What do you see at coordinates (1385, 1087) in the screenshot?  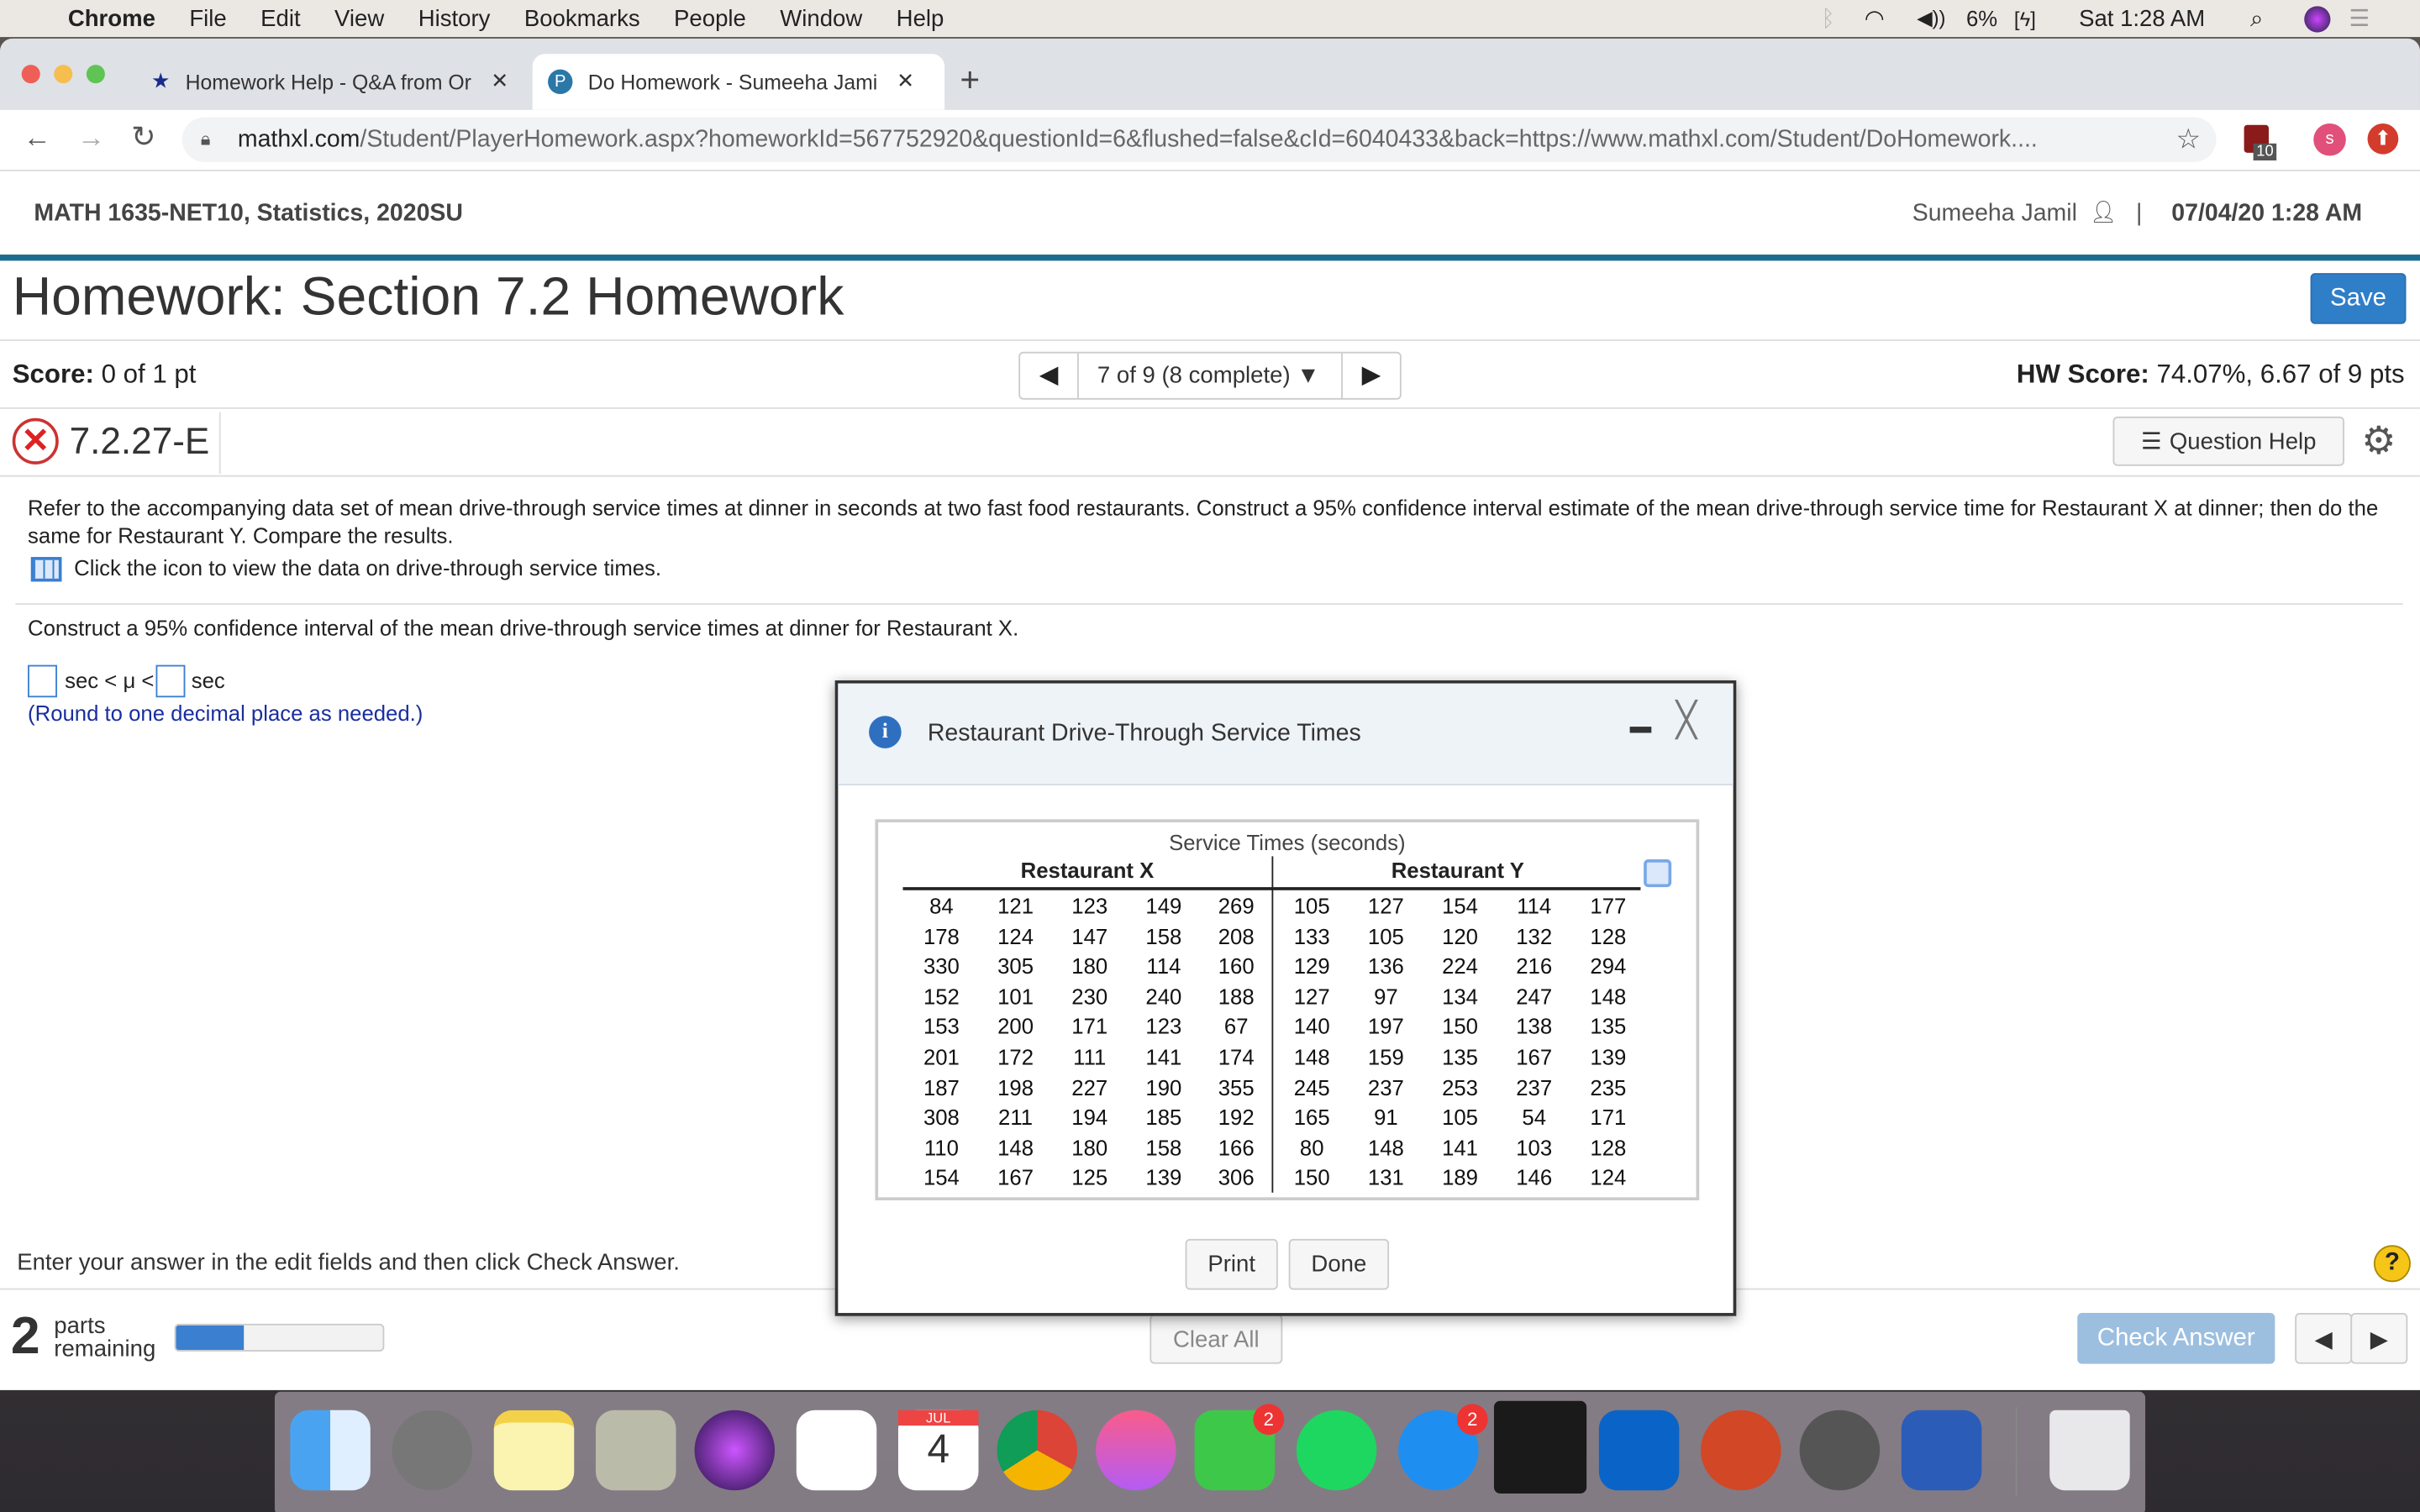 I see `table-cell: 237` at bounding box center [1385, 1087].